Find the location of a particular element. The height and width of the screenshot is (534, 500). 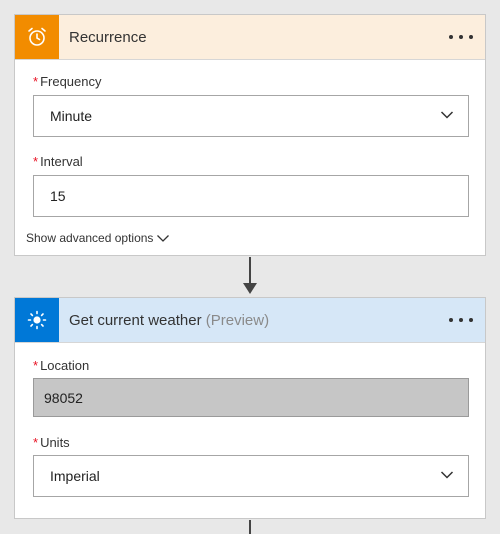

location-input: 98052 is located at coordinates (251, 397).